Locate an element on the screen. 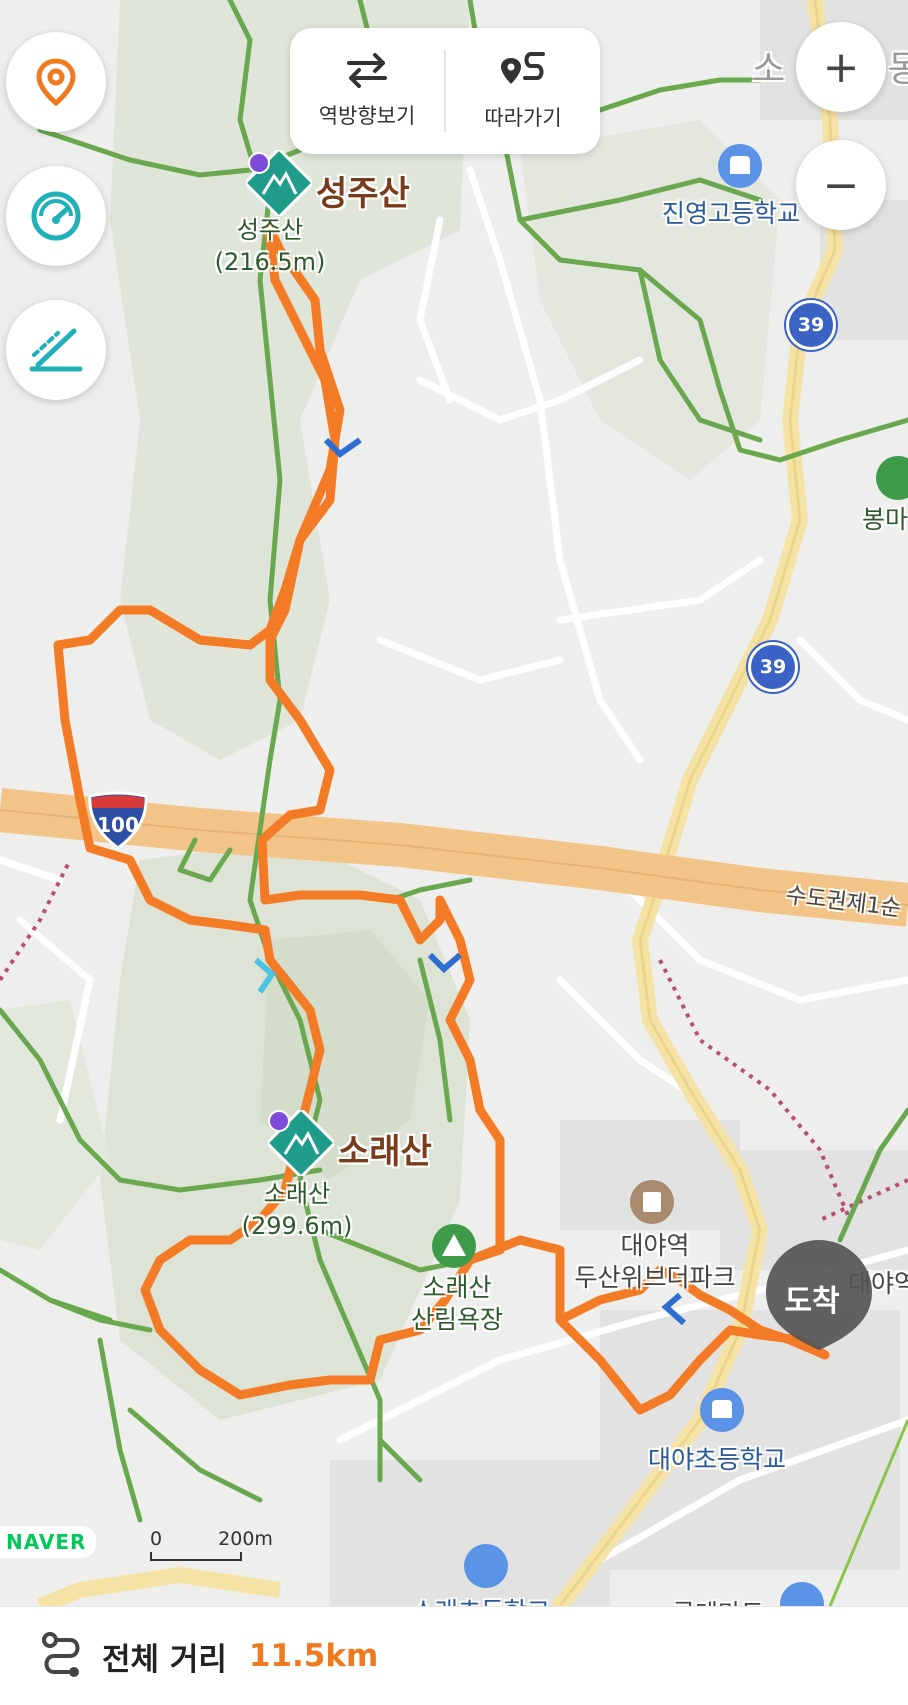 Image resolution: width=908 pixels, height=1705 pixels. elevation-slope-icon is located at coordinates (56, 350).